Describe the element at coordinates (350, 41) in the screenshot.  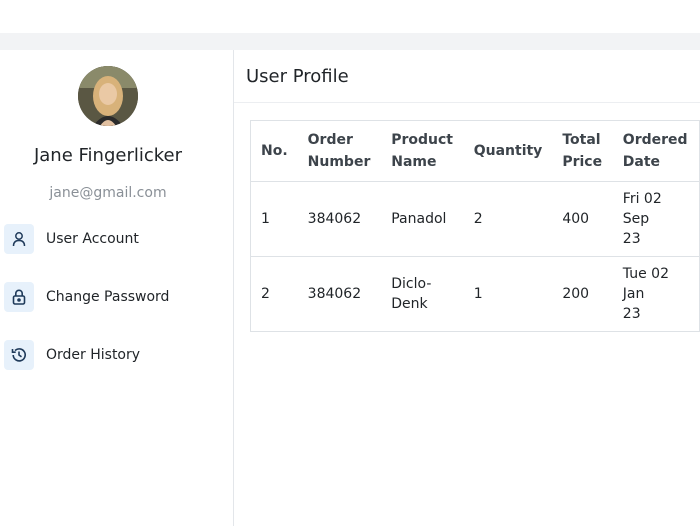
I see `header-strip` at that location.